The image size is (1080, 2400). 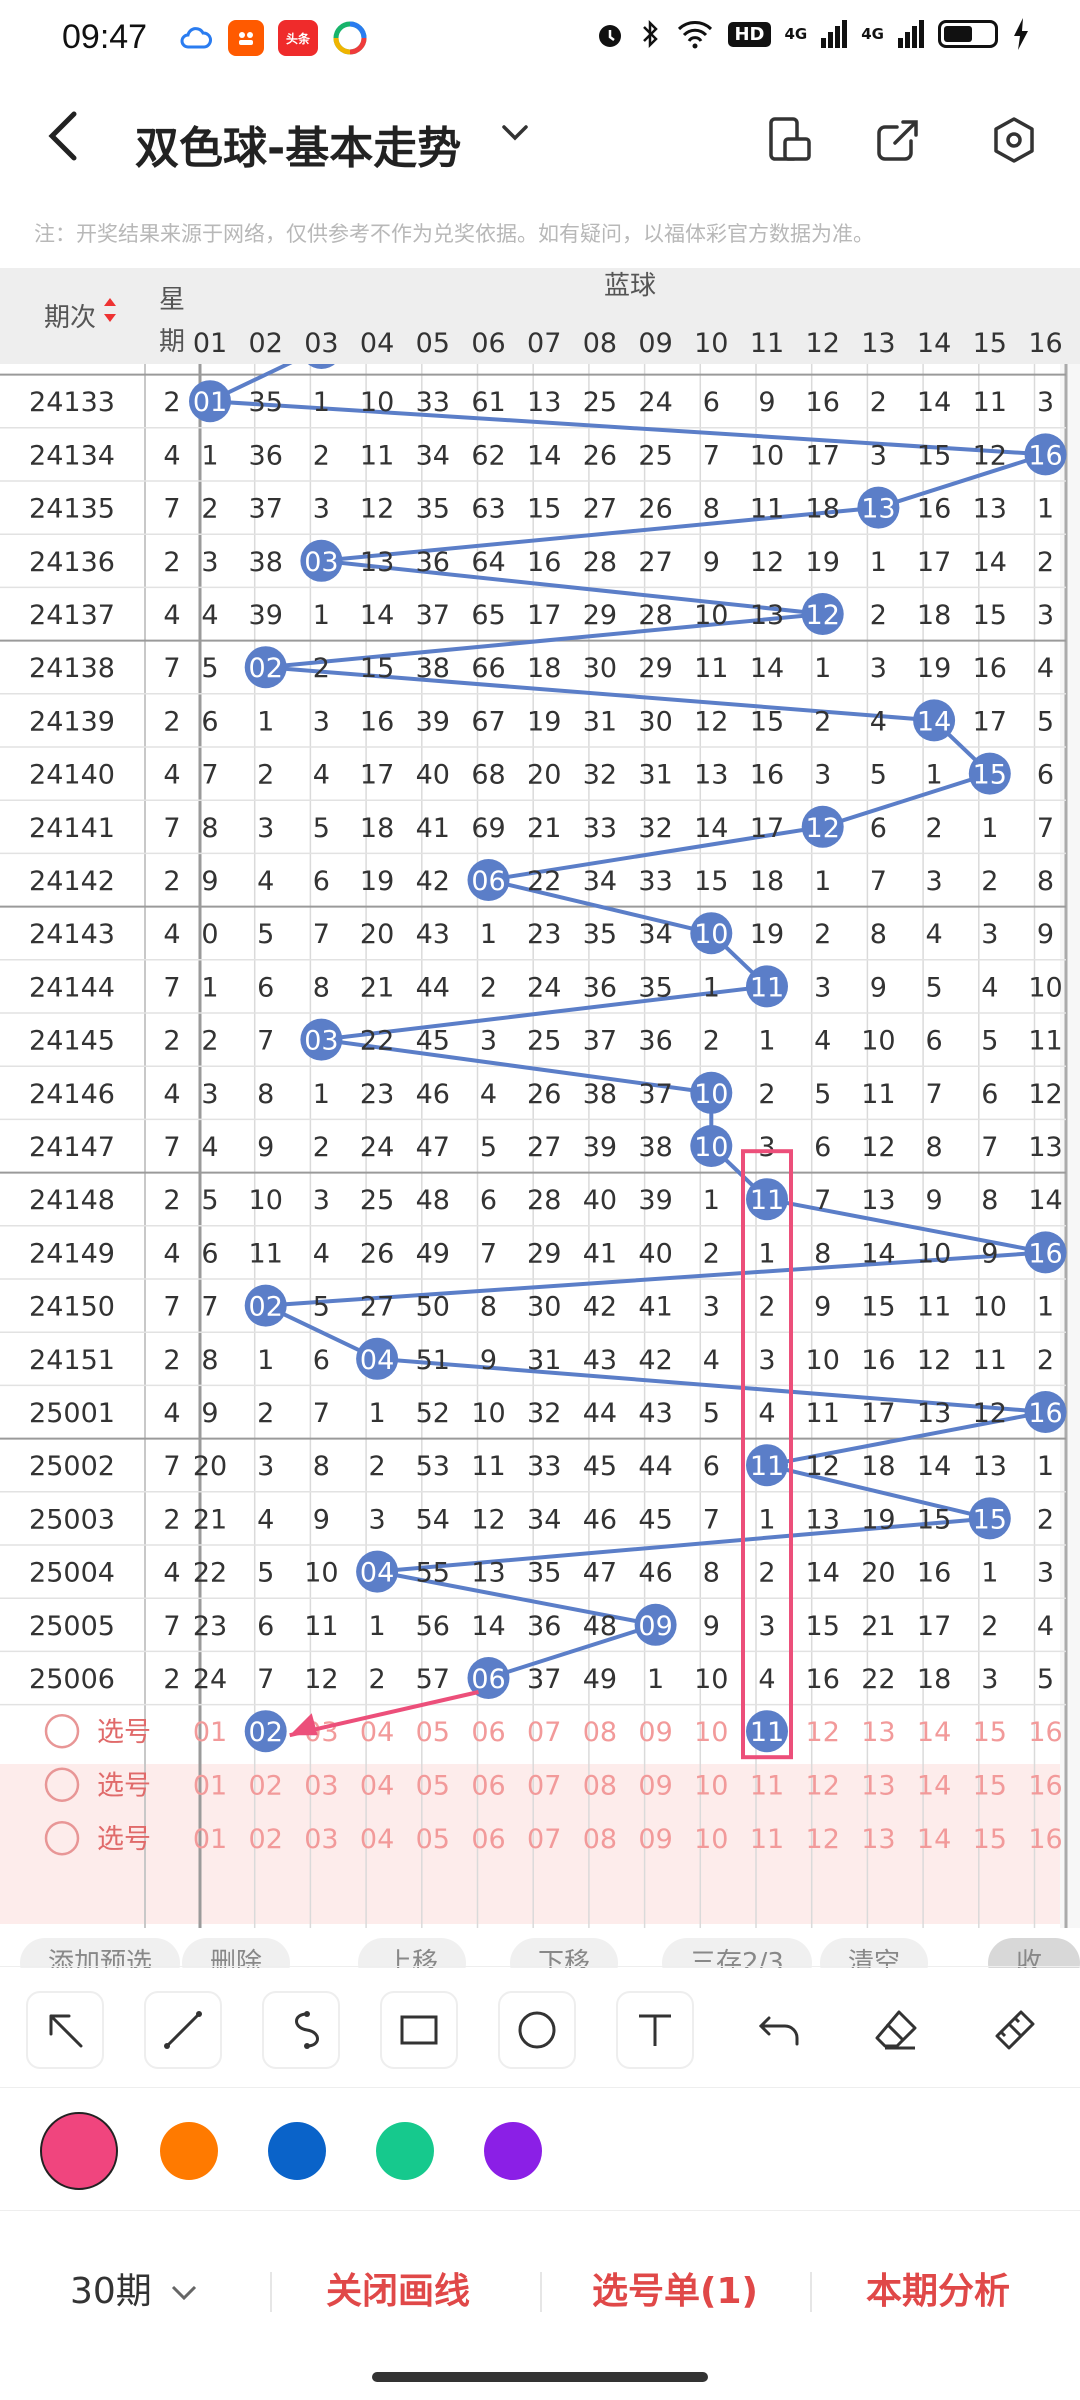 I want to click on rect-tool-icon, so click(x=419, y=2030).